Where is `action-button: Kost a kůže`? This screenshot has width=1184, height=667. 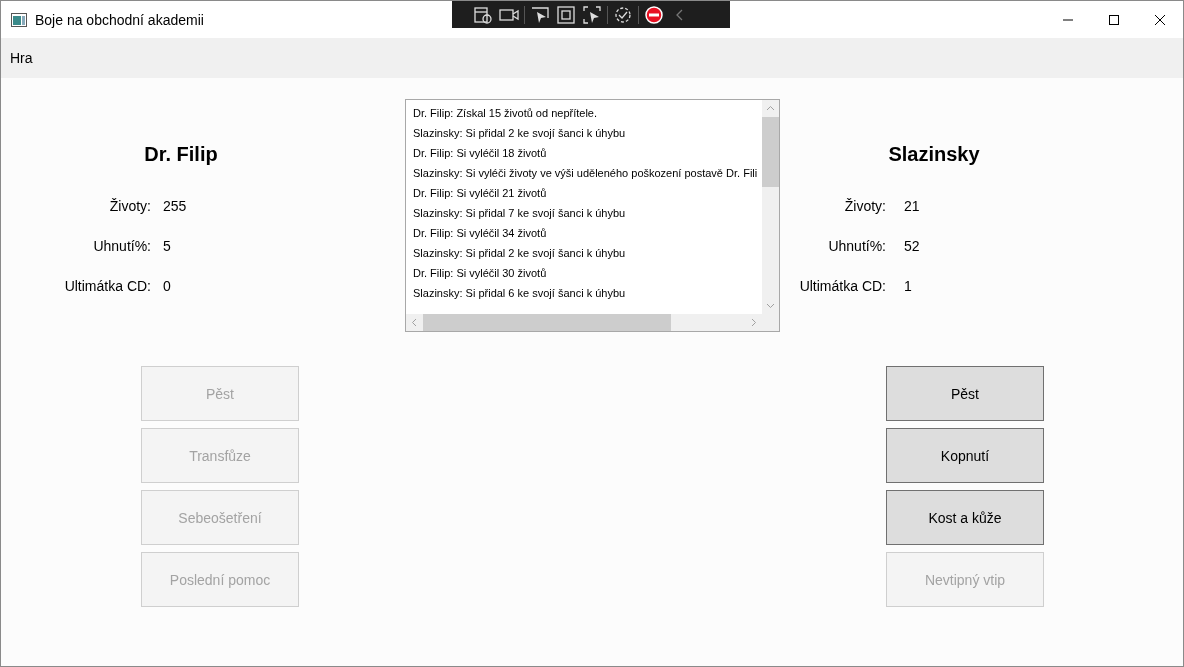
action-button: Kost a kůže is located at coordinates (965, 517).